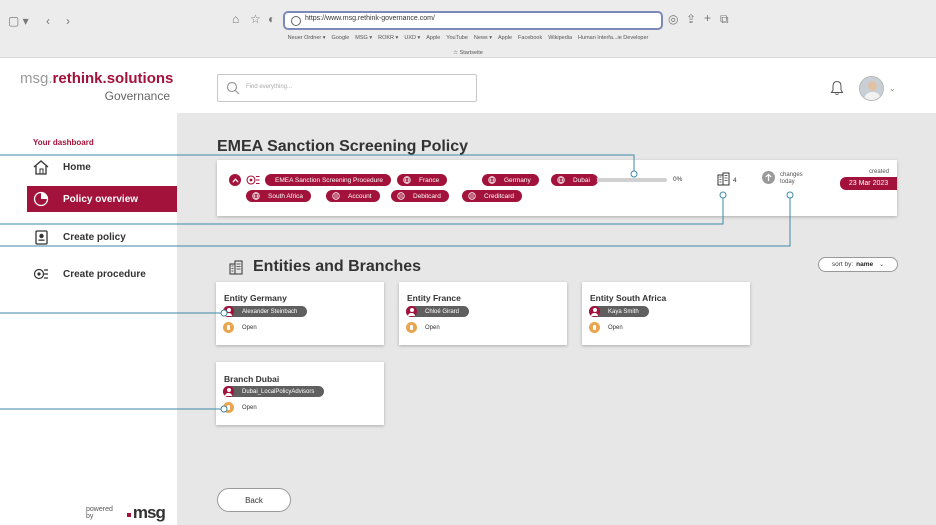 The width and height of the screenshot is (936, 525). I want to click on shield-icon: ◐, so click(271, 19).